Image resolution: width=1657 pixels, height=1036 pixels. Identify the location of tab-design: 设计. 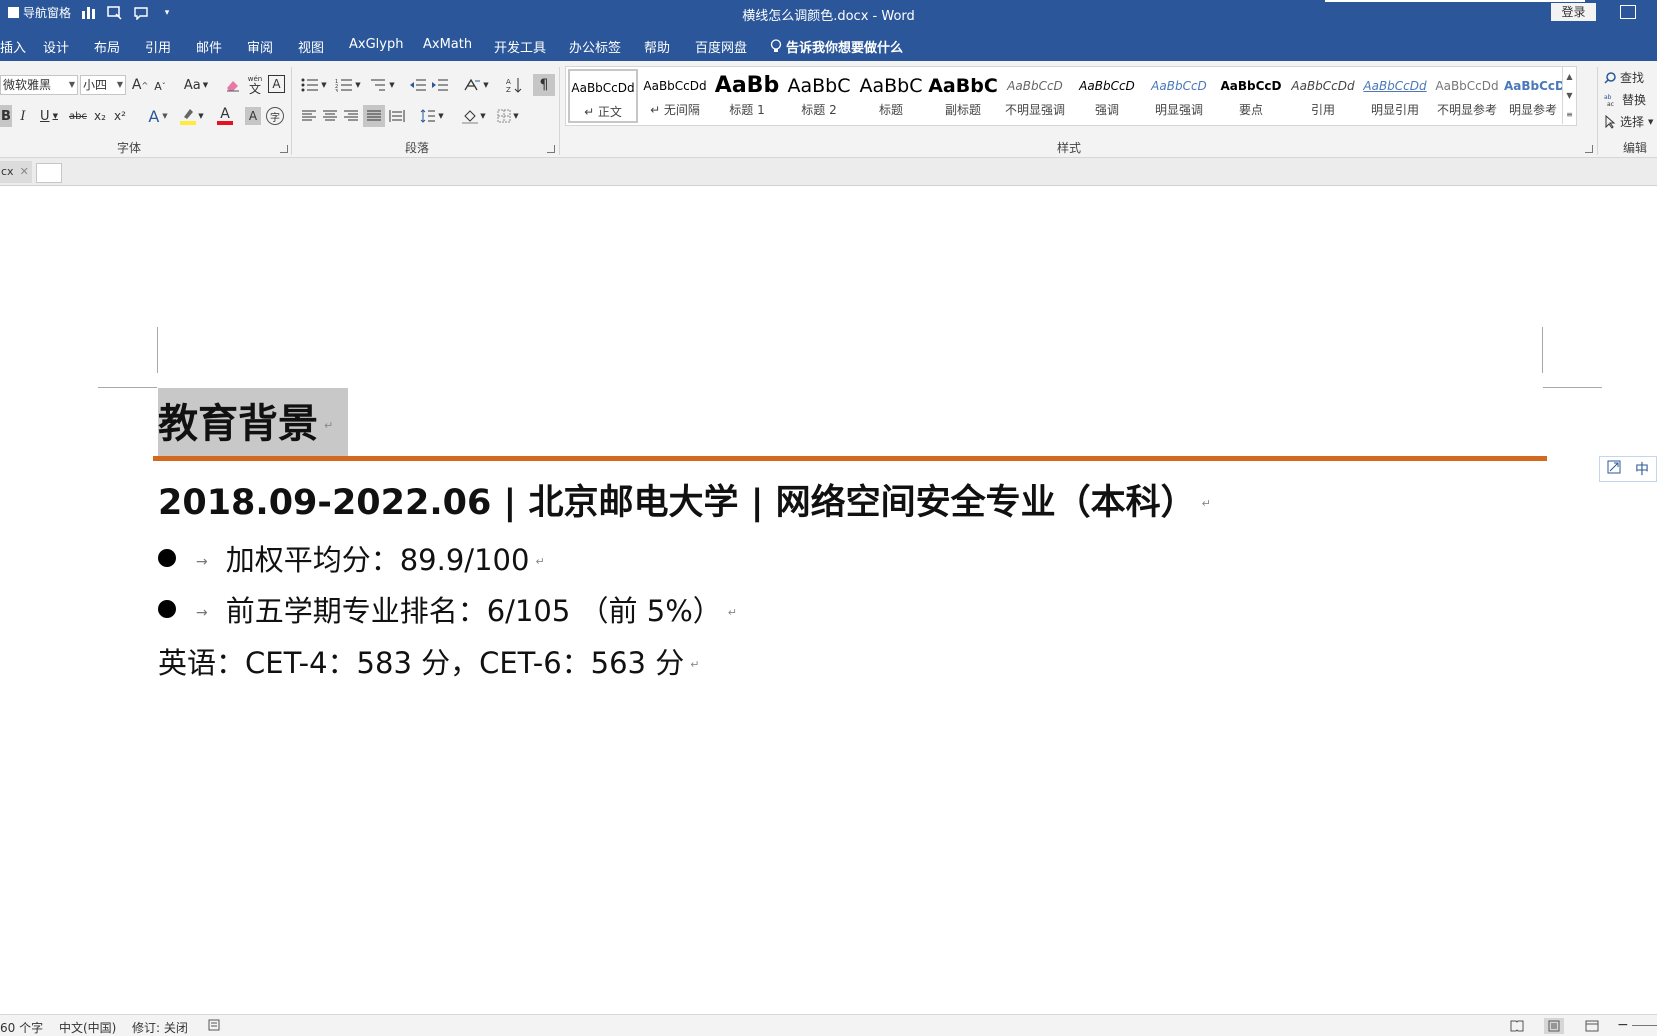
(56, 46).